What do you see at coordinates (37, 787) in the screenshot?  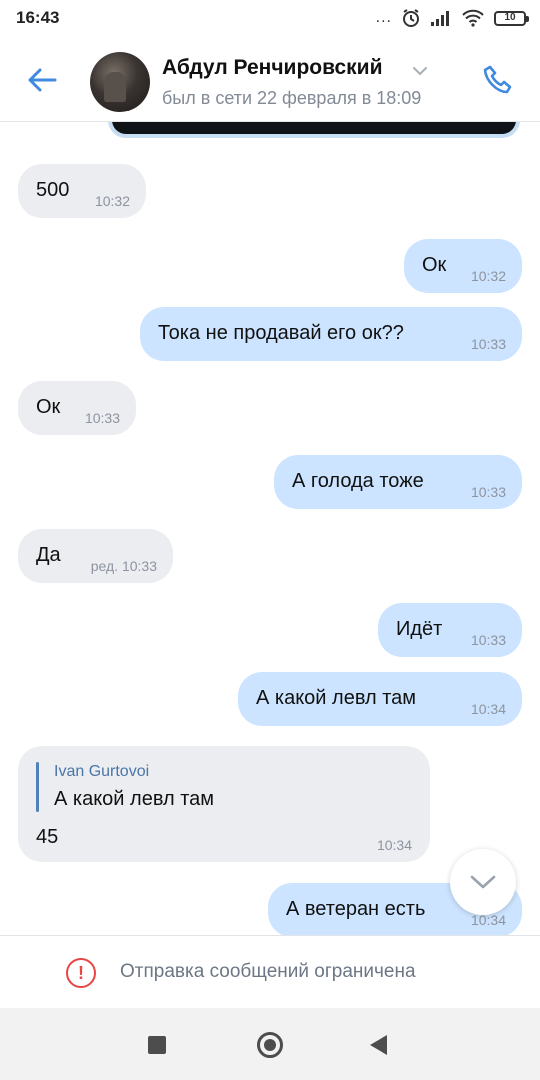 I see `reply-bar` at bounding box center [37, 787].